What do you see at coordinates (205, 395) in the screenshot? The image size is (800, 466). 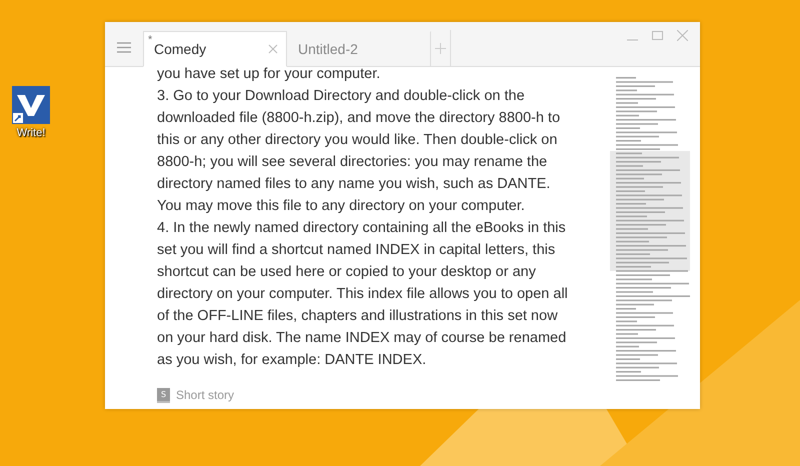 I see `mode-label: Short story` at bounding box center [205, 395].